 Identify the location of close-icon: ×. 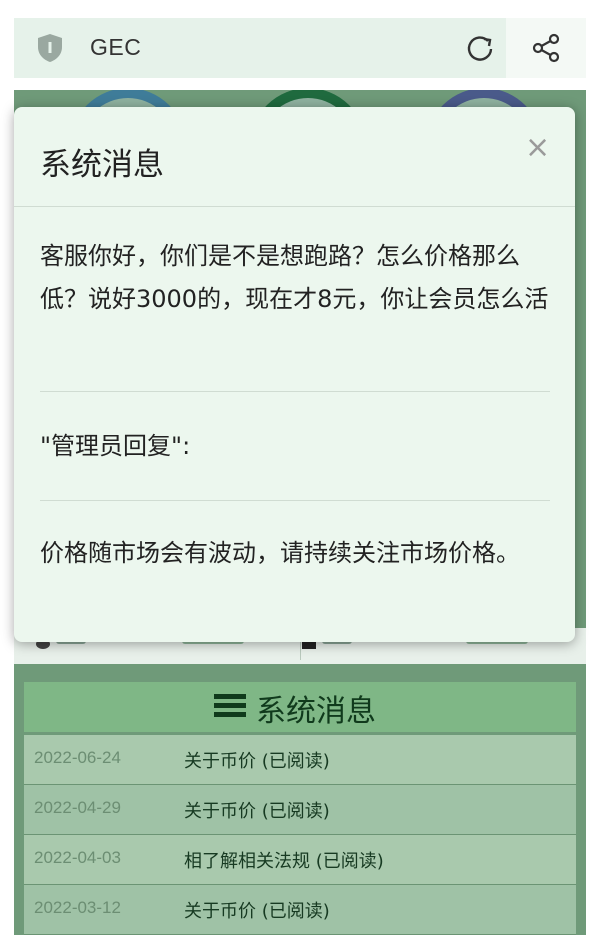
(537, 148).